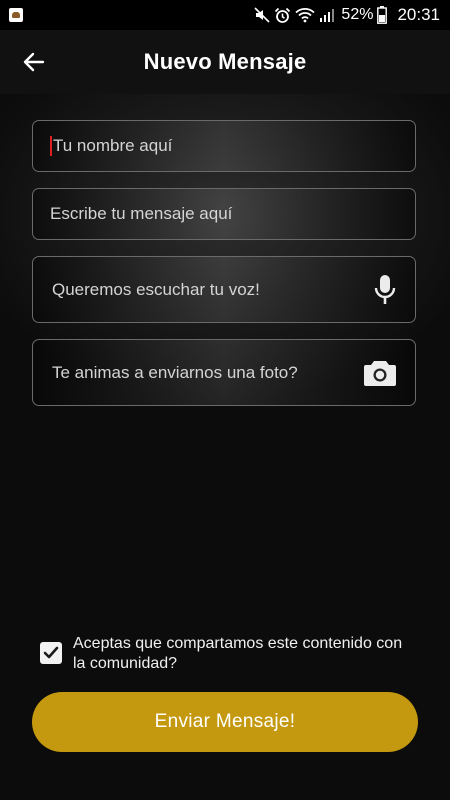  I want to click on battery-percent: 52%, so click(357, 14).